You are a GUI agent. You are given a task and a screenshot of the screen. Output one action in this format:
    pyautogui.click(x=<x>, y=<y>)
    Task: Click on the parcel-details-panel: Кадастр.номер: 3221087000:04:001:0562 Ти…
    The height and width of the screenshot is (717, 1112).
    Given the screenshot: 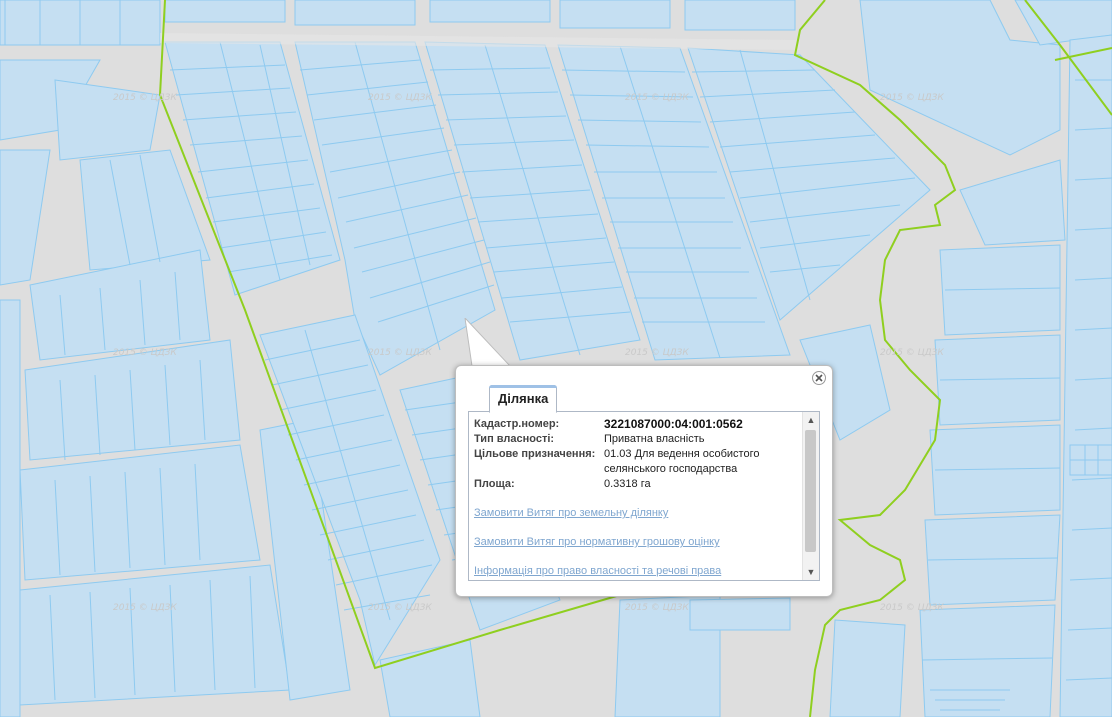 What is the action you would take?
    pyautogui.click(x=644, y=496)
    